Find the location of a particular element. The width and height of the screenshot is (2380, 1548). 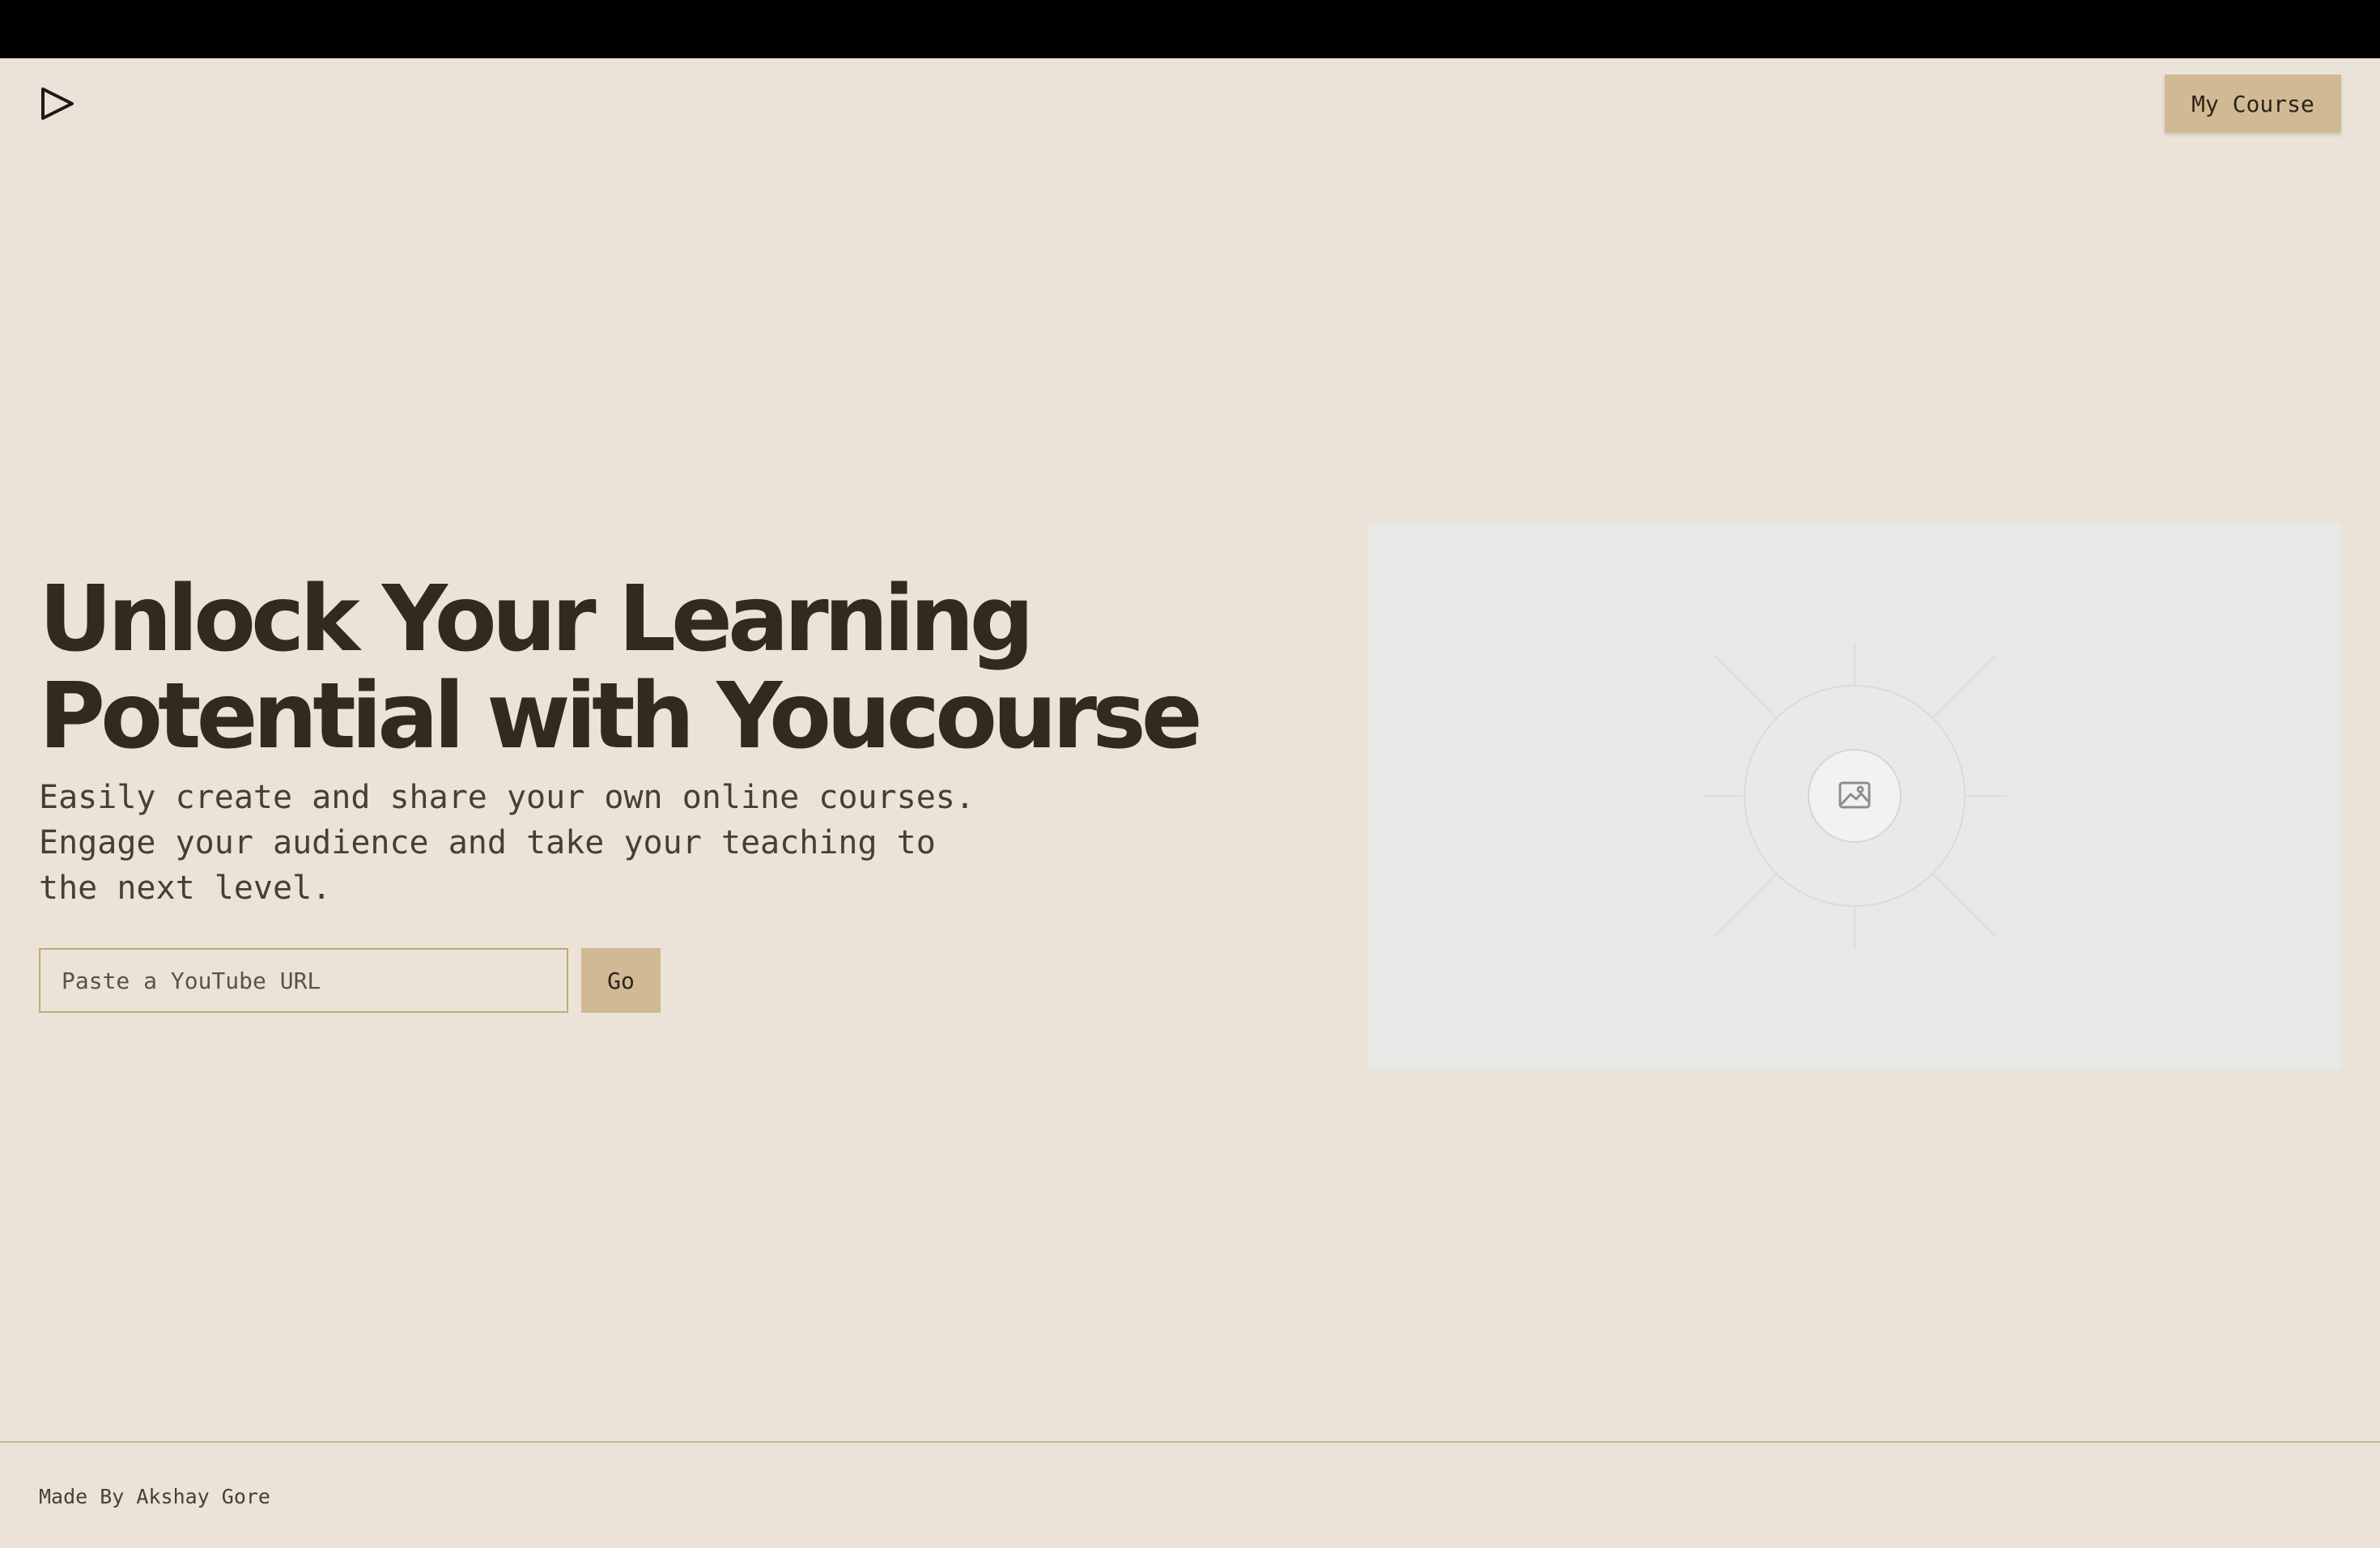

image-placeholder-graphic is located at coordinates (1855, 796).